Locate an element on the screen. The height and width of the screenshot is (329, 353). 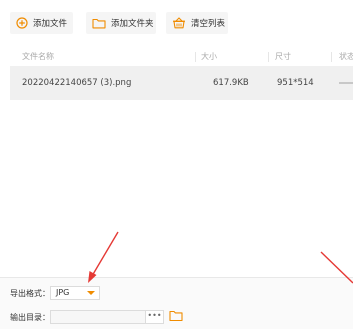
folder-icon is located at coordinates (99, 23).